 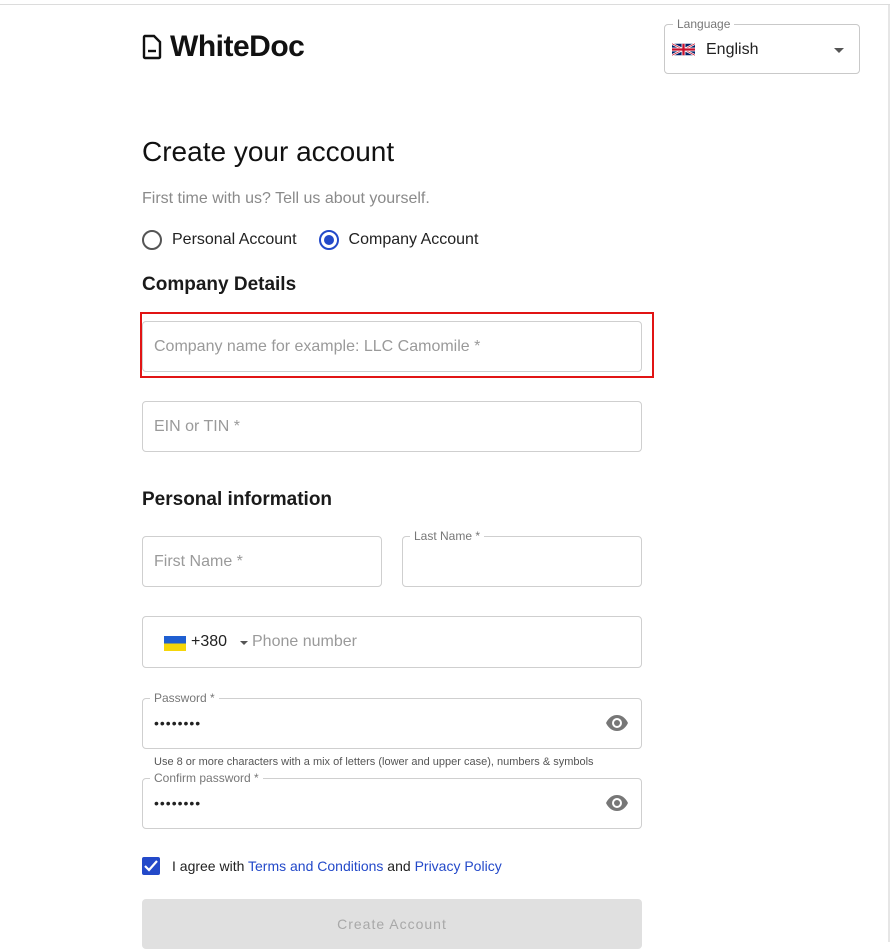 What do you see at coordinates (413, 239) in the screenshot?
I see `radio-label-company: Company Account` at bounding box center [413, 239].